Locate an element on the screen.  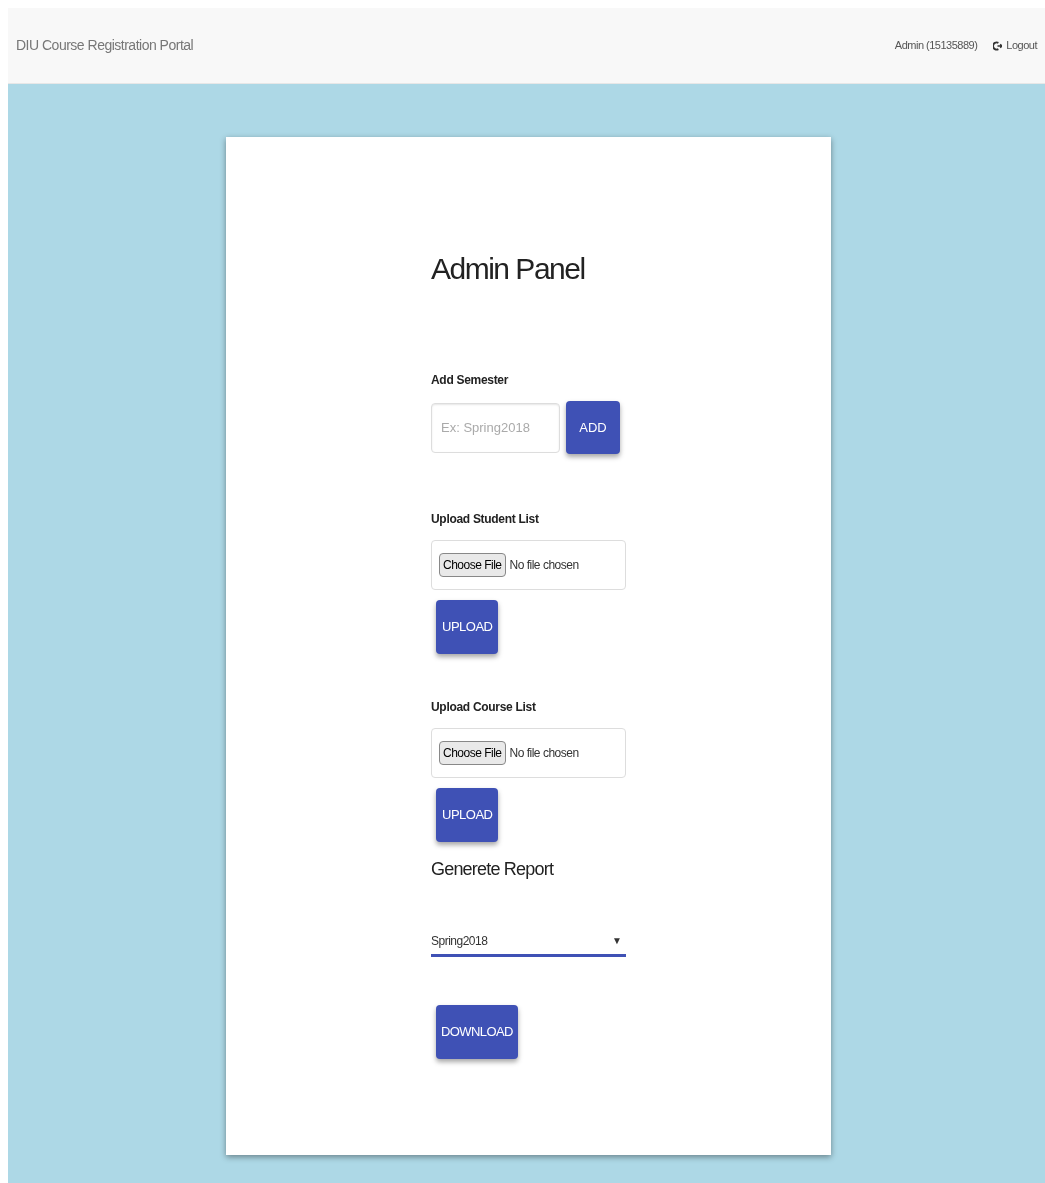
logout-icon is located at coordinates (998, 45).